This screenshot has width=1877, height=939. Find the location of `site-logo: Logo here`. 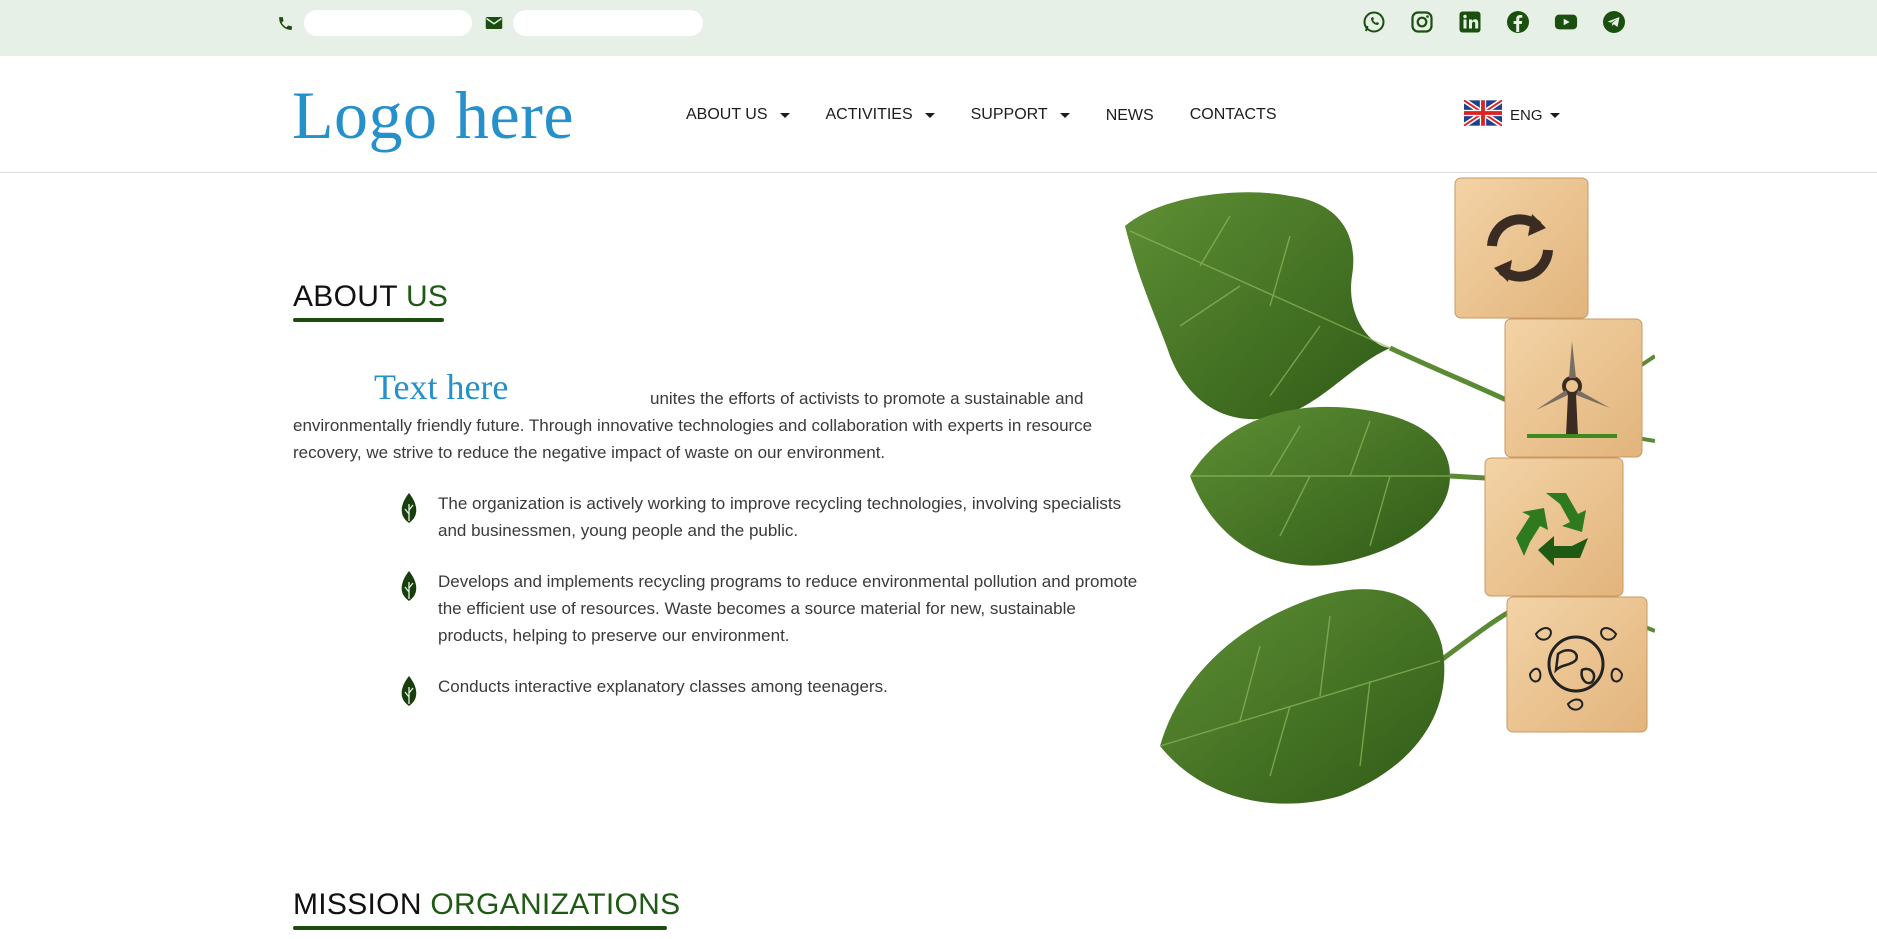

site-logo: Logo here is located at coordinates (433, 115).